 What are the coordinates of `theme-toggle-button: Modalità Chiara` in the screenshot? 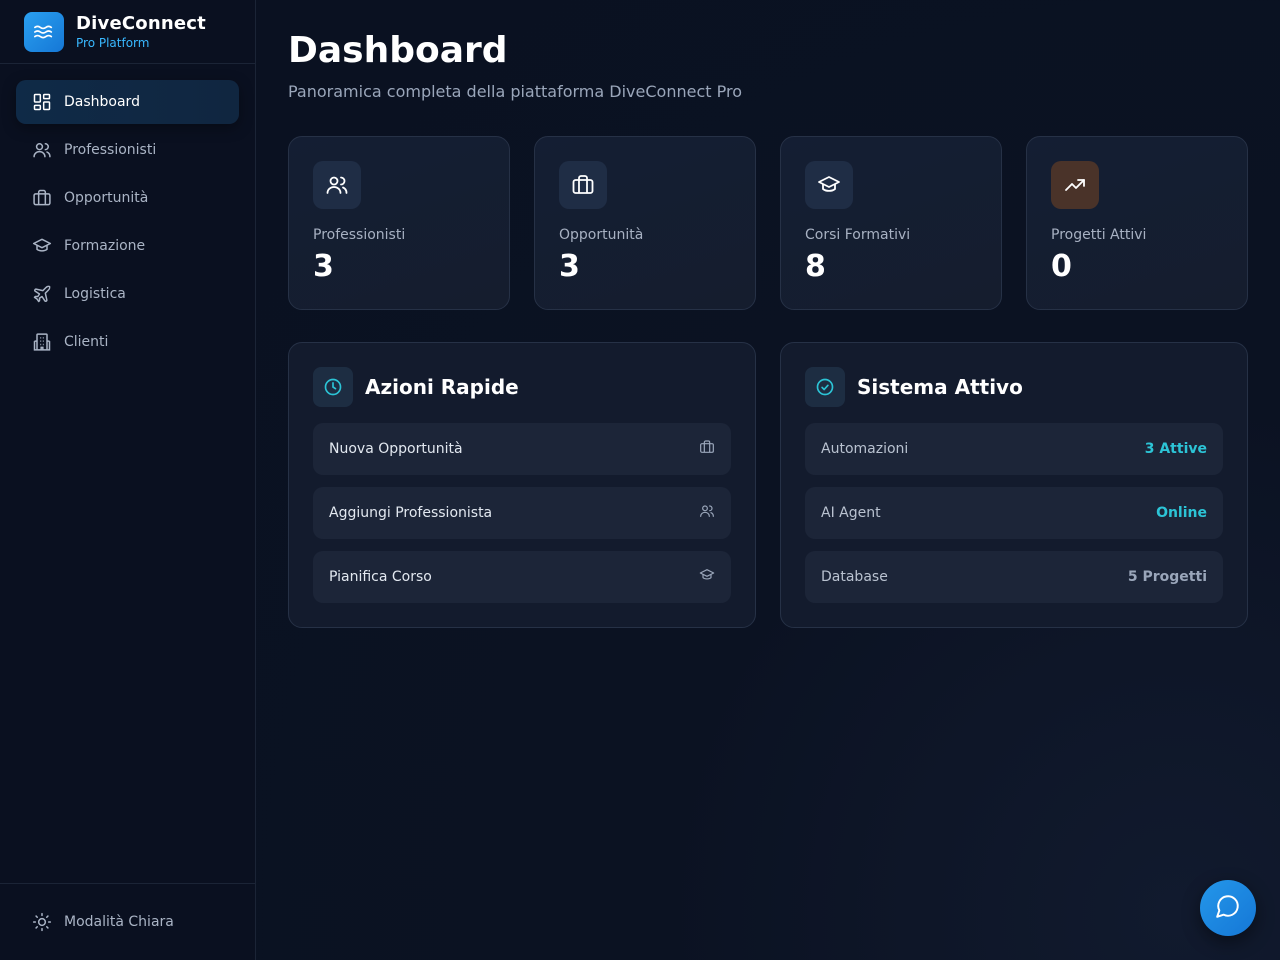 It's located at (127, 922).